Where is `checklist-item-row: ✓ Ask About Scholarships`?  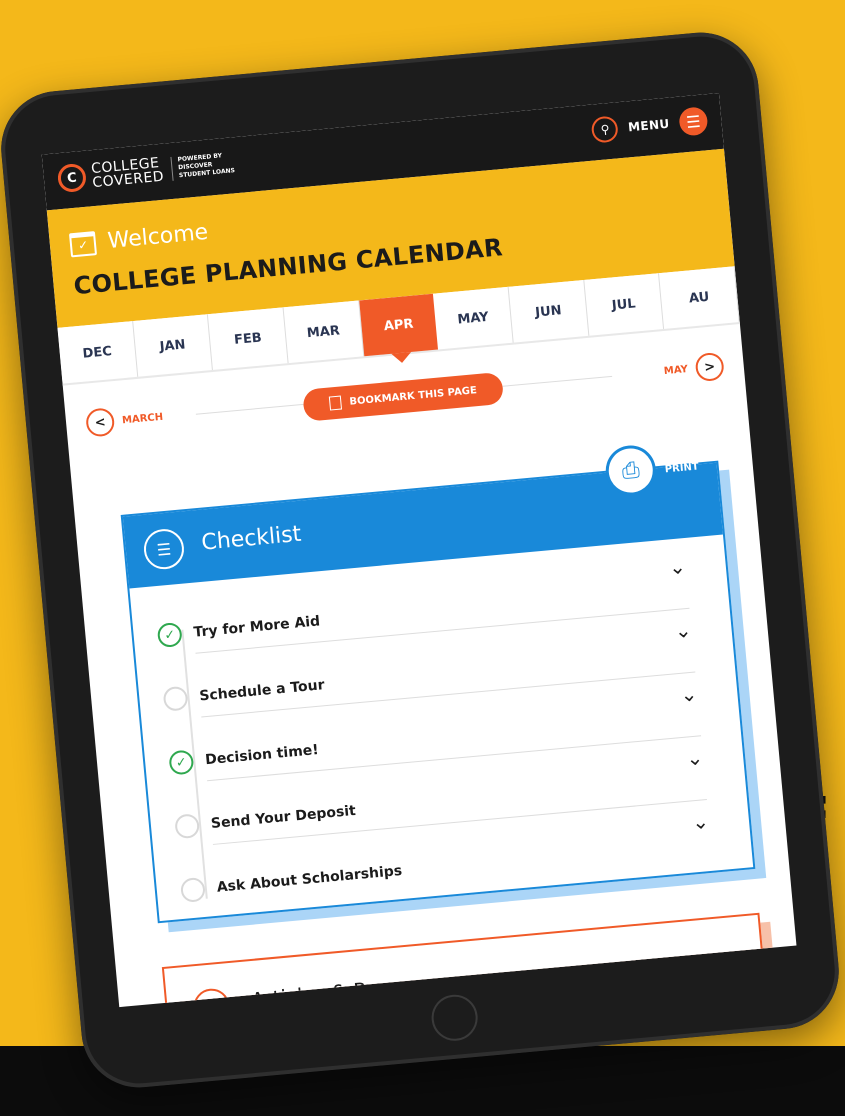 checklist-item-row: ✓ Ask About Scholarships is located at coordinates (291, 881).